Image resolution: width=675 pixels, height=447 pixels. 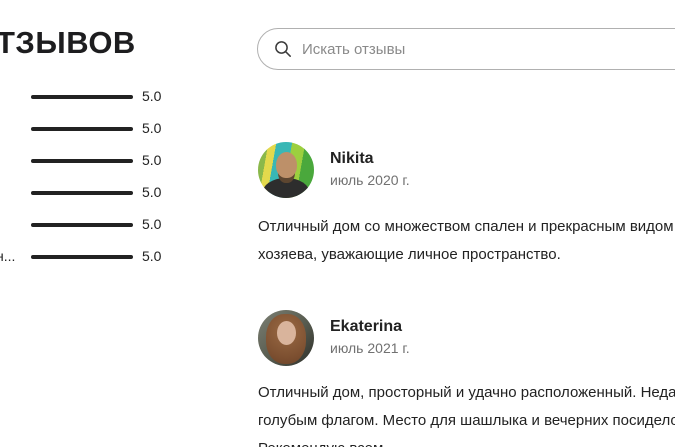 What do you see at coordinates (286, 187) in the screenshot?
I see `avatar-body-shape` at bounding box center [286, 187].